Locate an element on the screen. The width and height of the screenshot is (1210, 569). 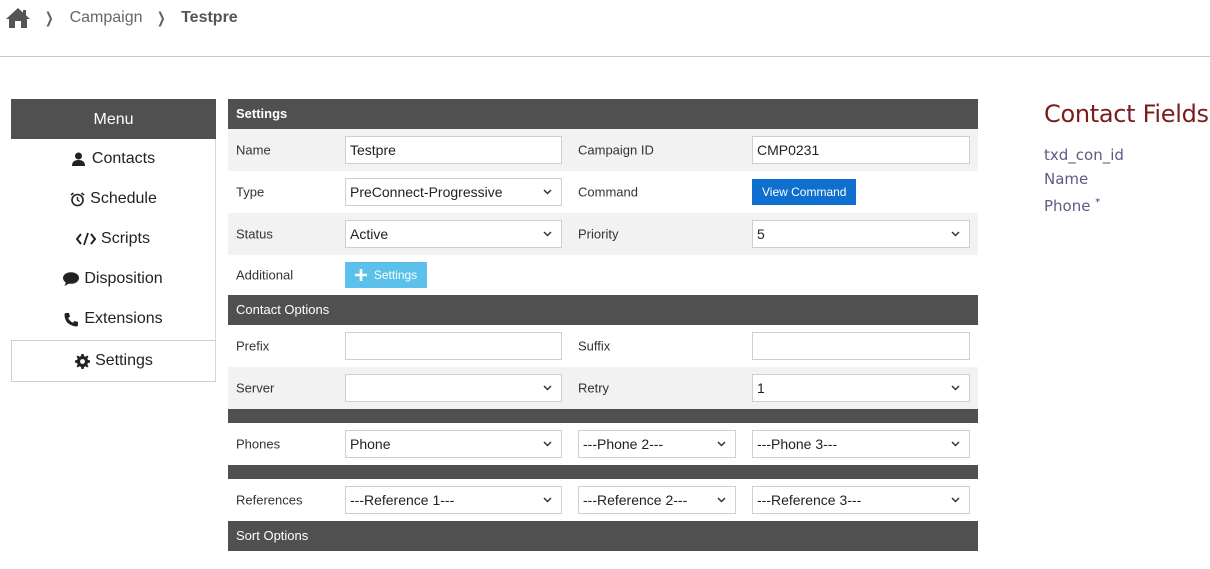
status-label: Status is located at coordinates (254, 234).